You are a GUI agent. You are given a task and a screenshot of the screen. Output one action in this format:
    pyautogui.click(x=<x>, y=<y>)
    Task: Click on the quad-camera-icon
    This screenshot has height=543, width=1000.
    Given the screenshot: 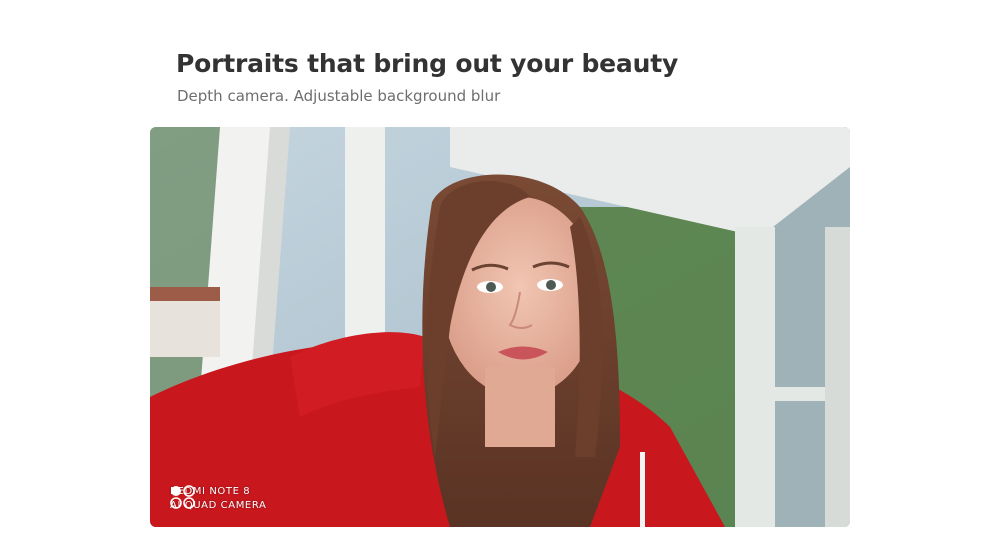 What is the action you would take?
    pyautogui.click(x=182, y=497)
    